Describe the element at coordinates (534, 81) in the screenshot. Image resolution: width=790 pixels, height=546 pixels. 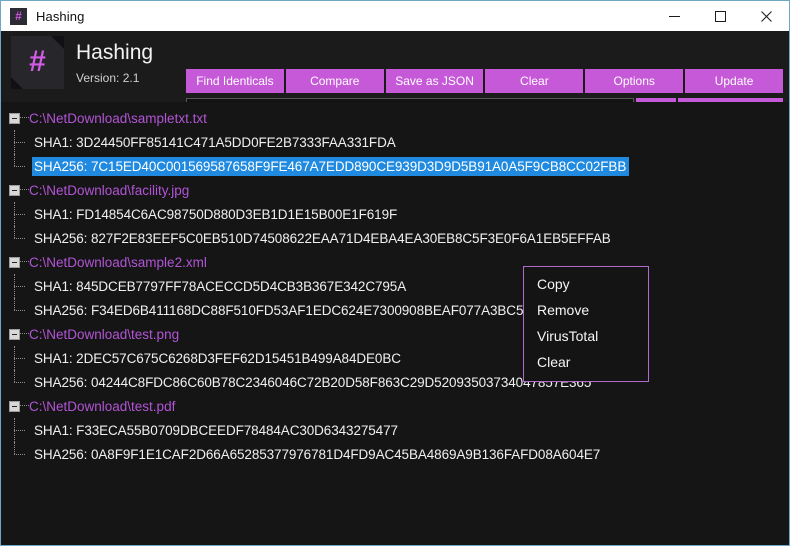
I see `clear-button: Clear` at that location.